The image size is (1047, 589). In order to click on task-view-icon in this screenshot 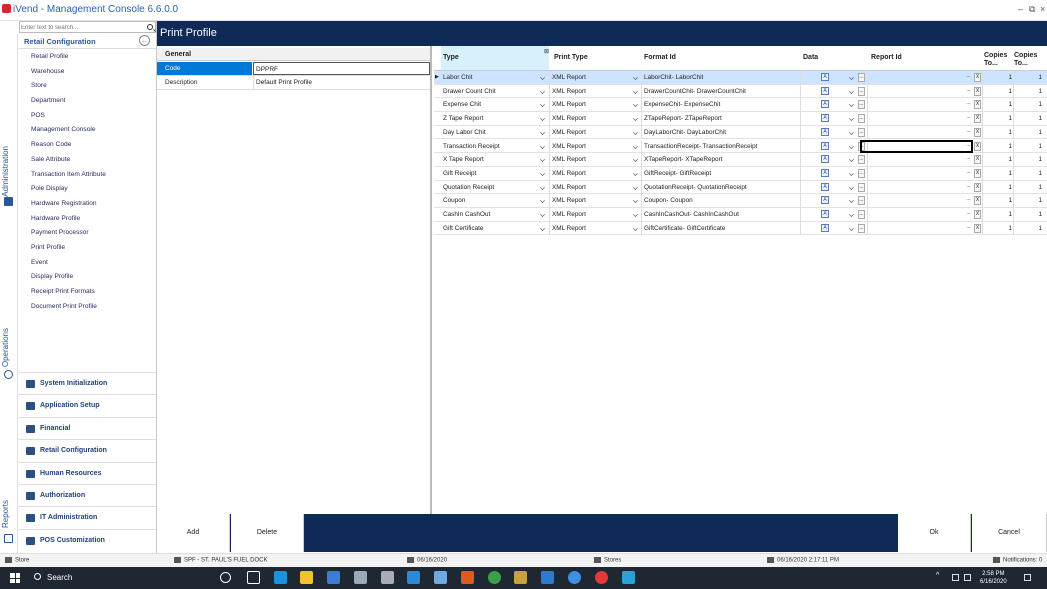, I will do `click(253, 577)`.